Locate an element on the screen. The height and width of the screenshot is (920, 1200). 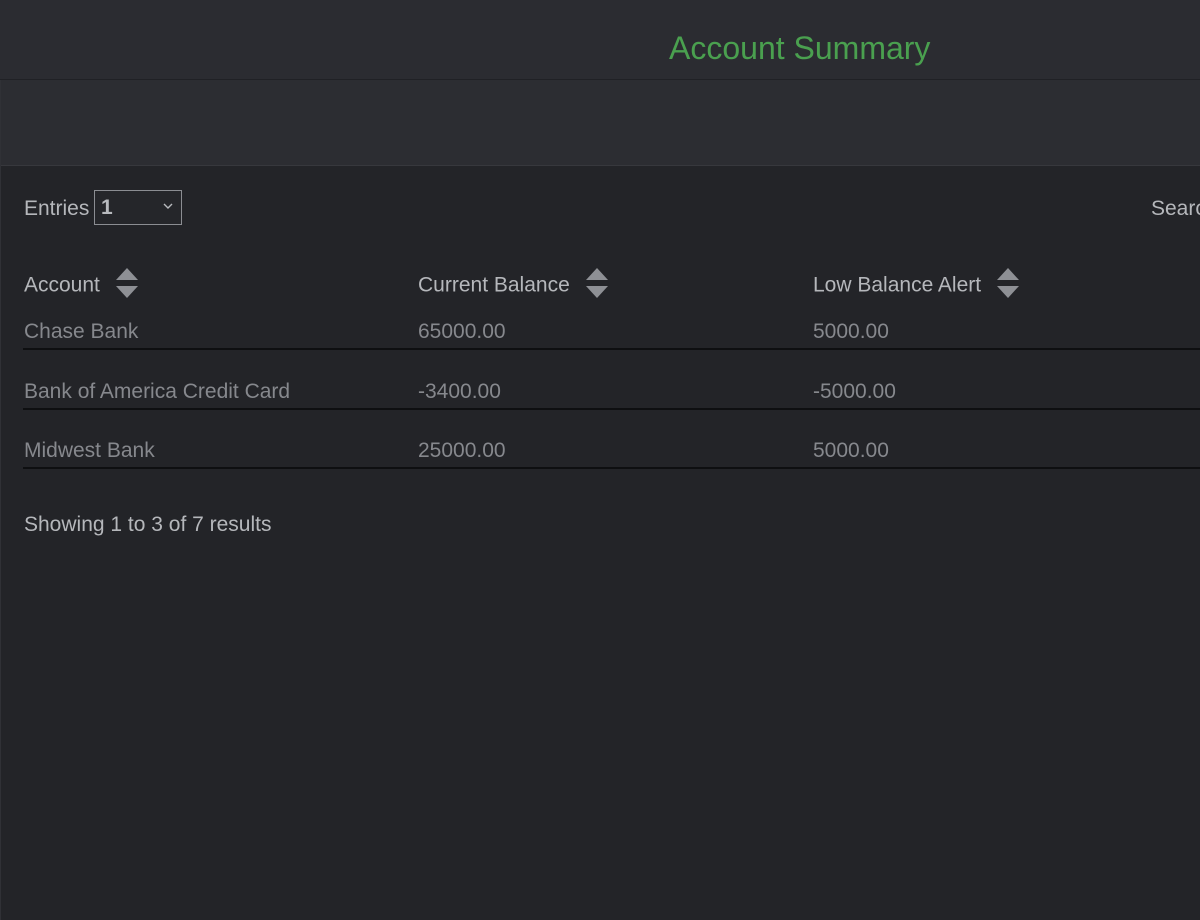
cell-current-balance: 25000.00 is located at coordinates (462, 450).